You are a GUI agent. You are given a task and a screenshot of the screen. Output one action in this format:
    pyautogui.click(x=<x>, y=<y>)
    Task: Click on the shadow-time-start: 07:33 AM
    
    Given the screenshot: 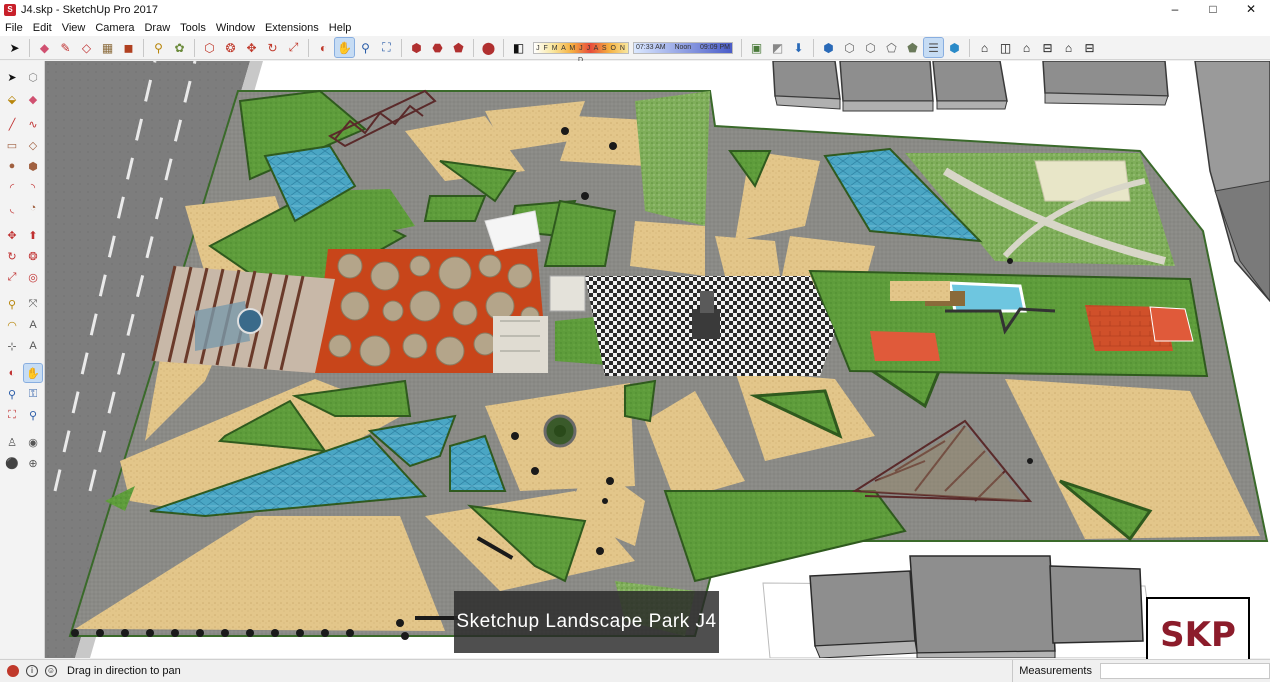 What is the action you would take?
    pyautogui.click(x=651, y=47)
    